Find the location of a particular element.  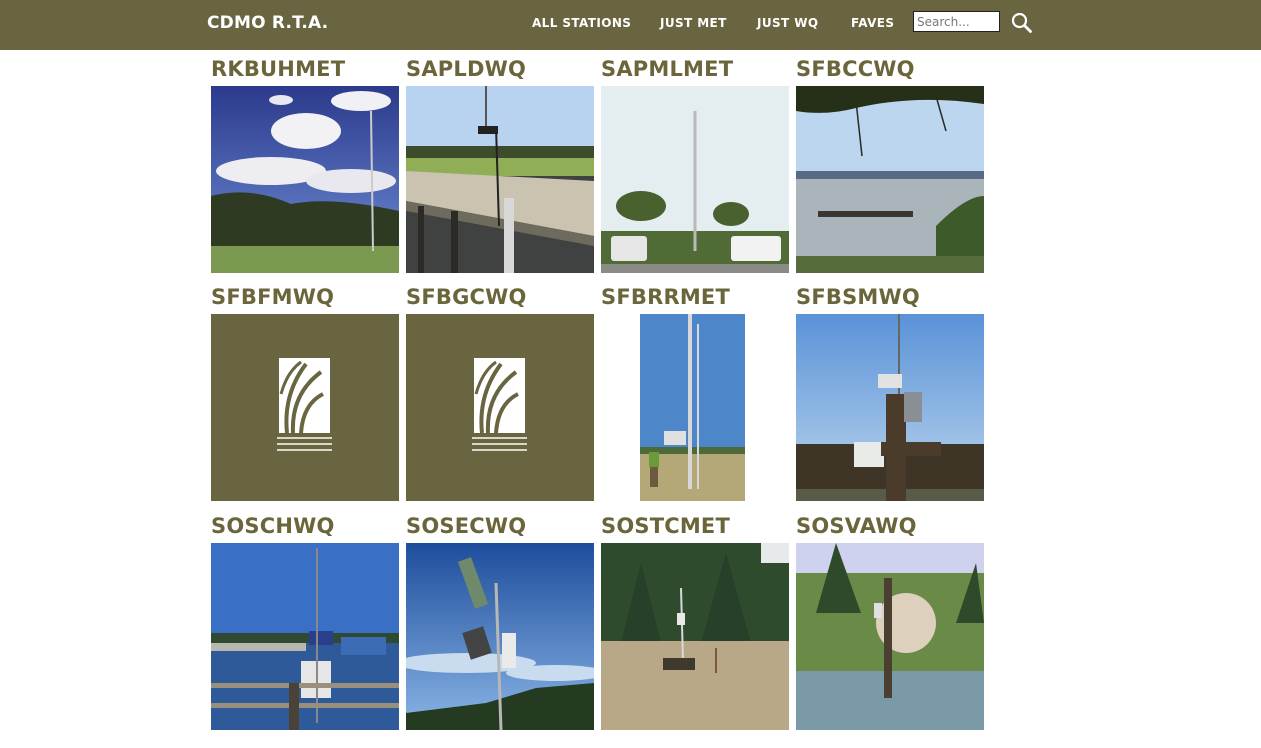

nav-just-met: JUST MET is located at coordinates (693, 23).